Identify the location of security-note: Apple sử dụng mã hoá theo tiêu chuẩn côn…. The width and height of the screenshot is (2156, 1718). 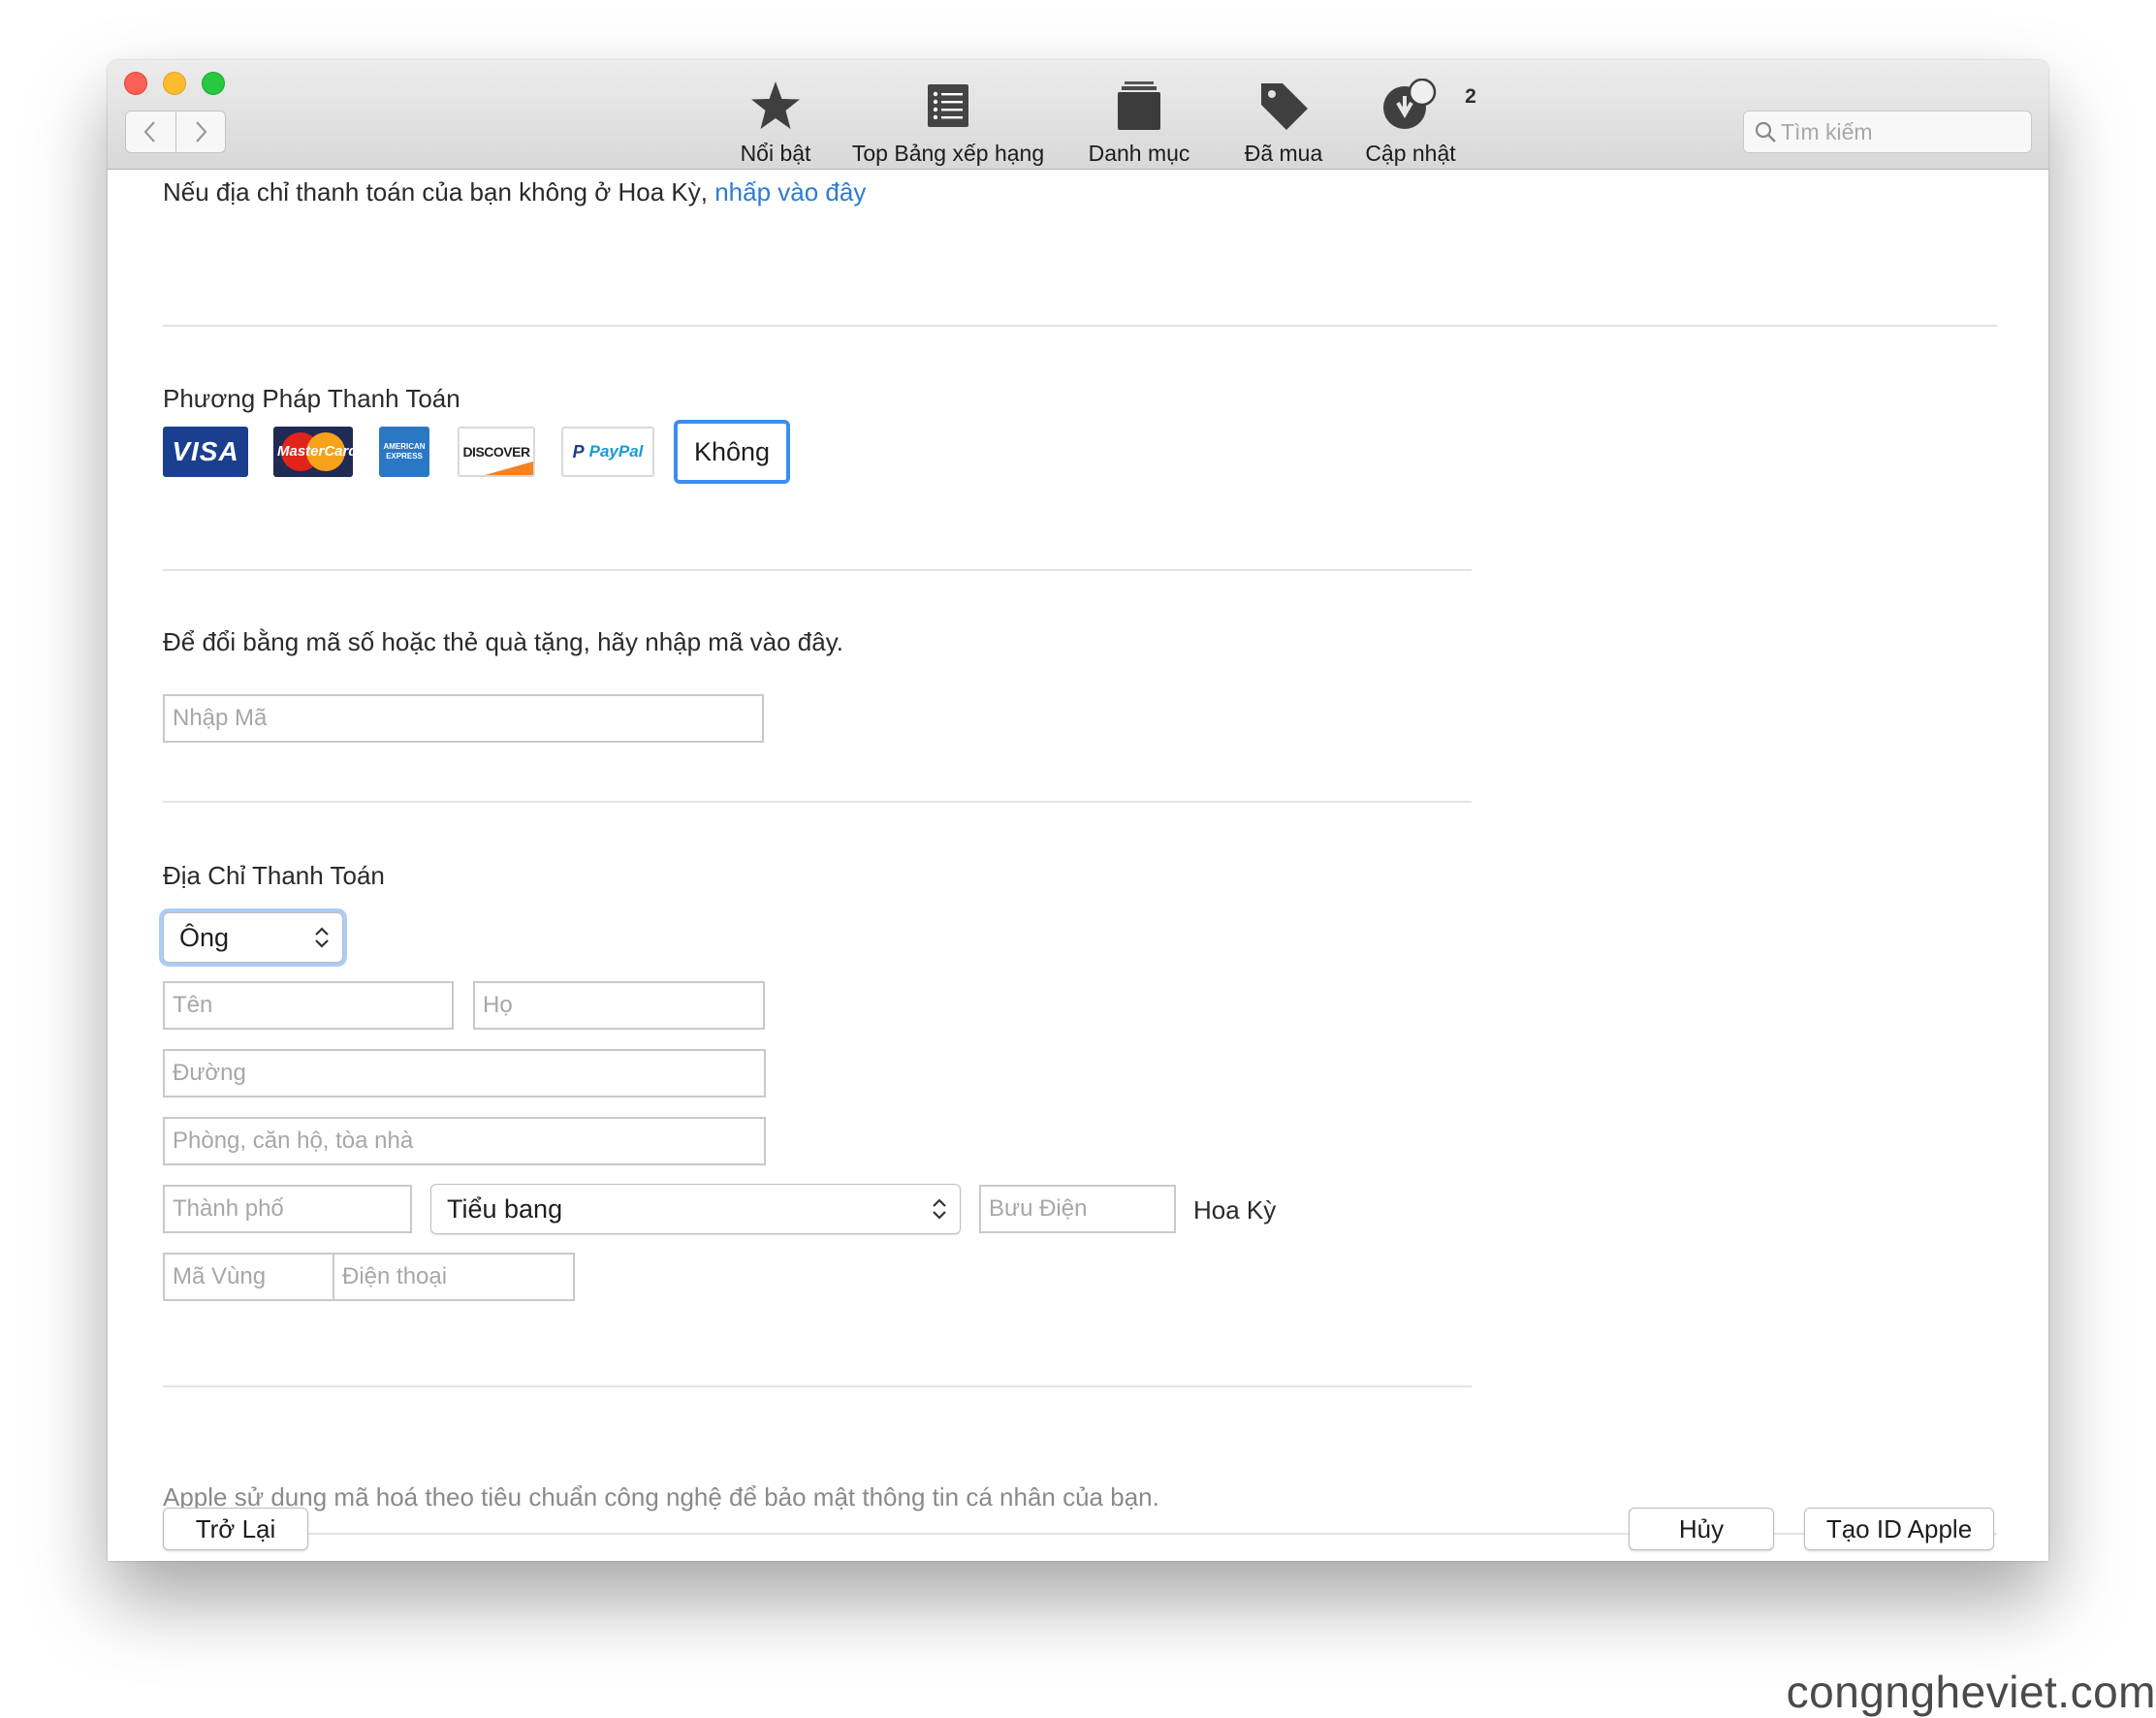
(661, 1497).